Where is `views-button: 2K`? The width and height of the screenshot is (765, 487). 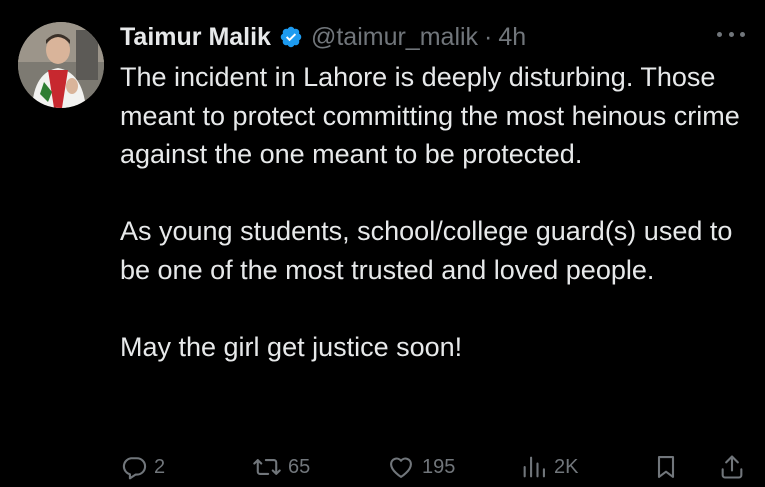
views-button: 2K is located at coordinates (549, 467).